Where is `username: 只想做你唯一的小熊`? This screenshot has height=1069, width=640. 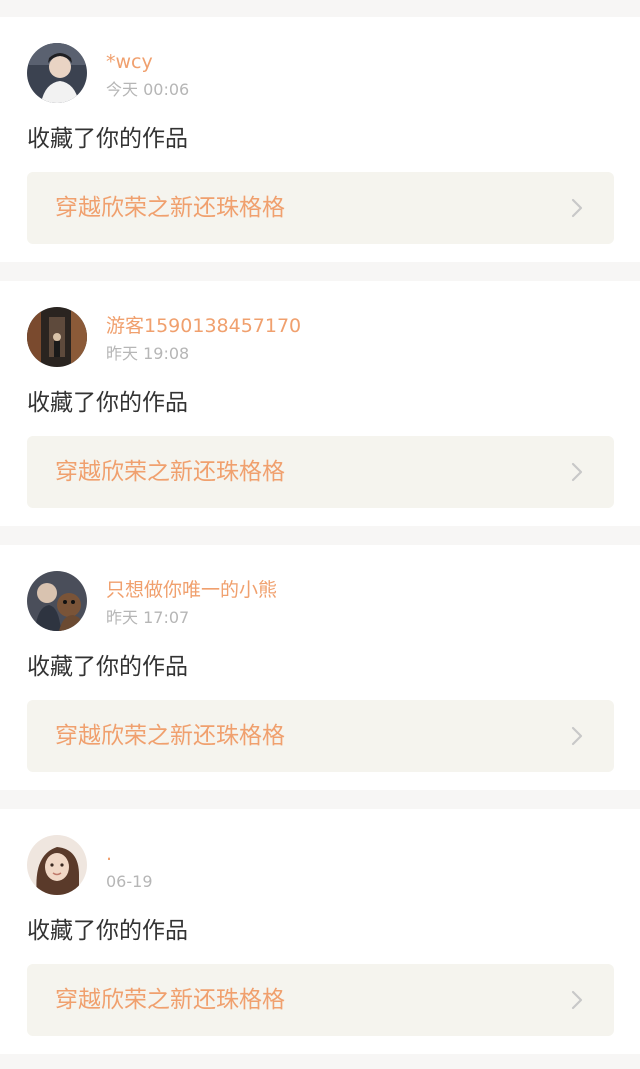 username: 只想做你唯一的小熊 is located at coordinates (191, 590).